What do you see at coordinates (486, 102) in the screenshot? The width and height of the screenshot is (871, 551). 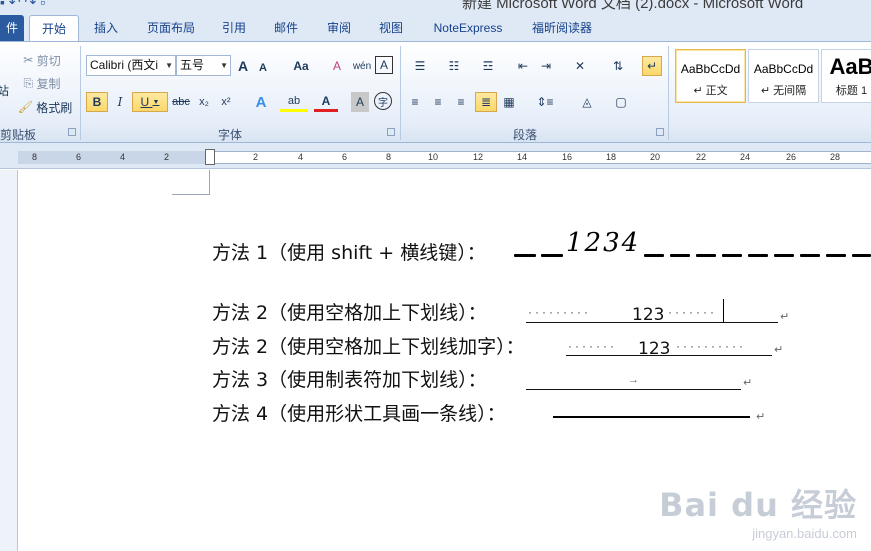 I see `justify-button: ≣` at bounding box center [486, 102].